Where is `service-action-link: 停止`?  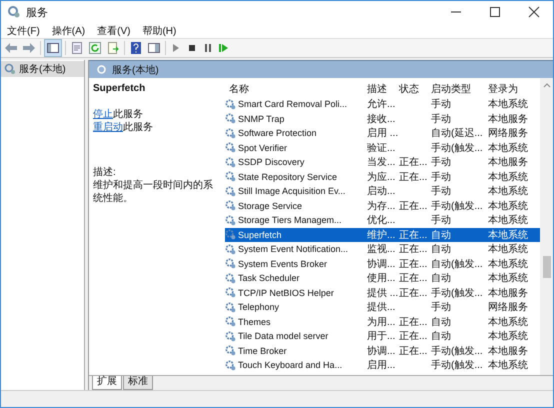
service-action-link: 停止 is located at coordinates (103, 114).